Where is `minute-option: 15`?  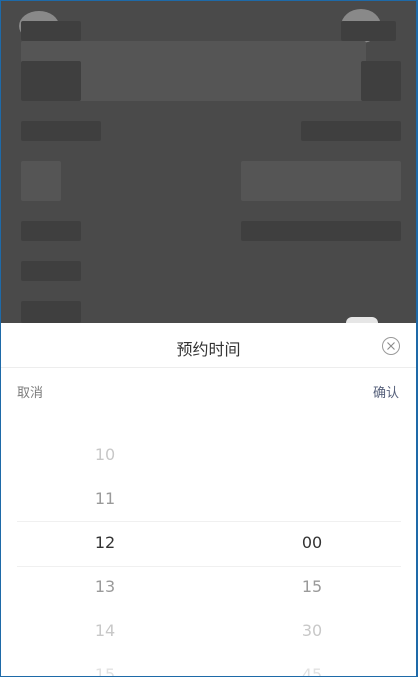
minute-option: 15 is located at coordinates (312, 587).